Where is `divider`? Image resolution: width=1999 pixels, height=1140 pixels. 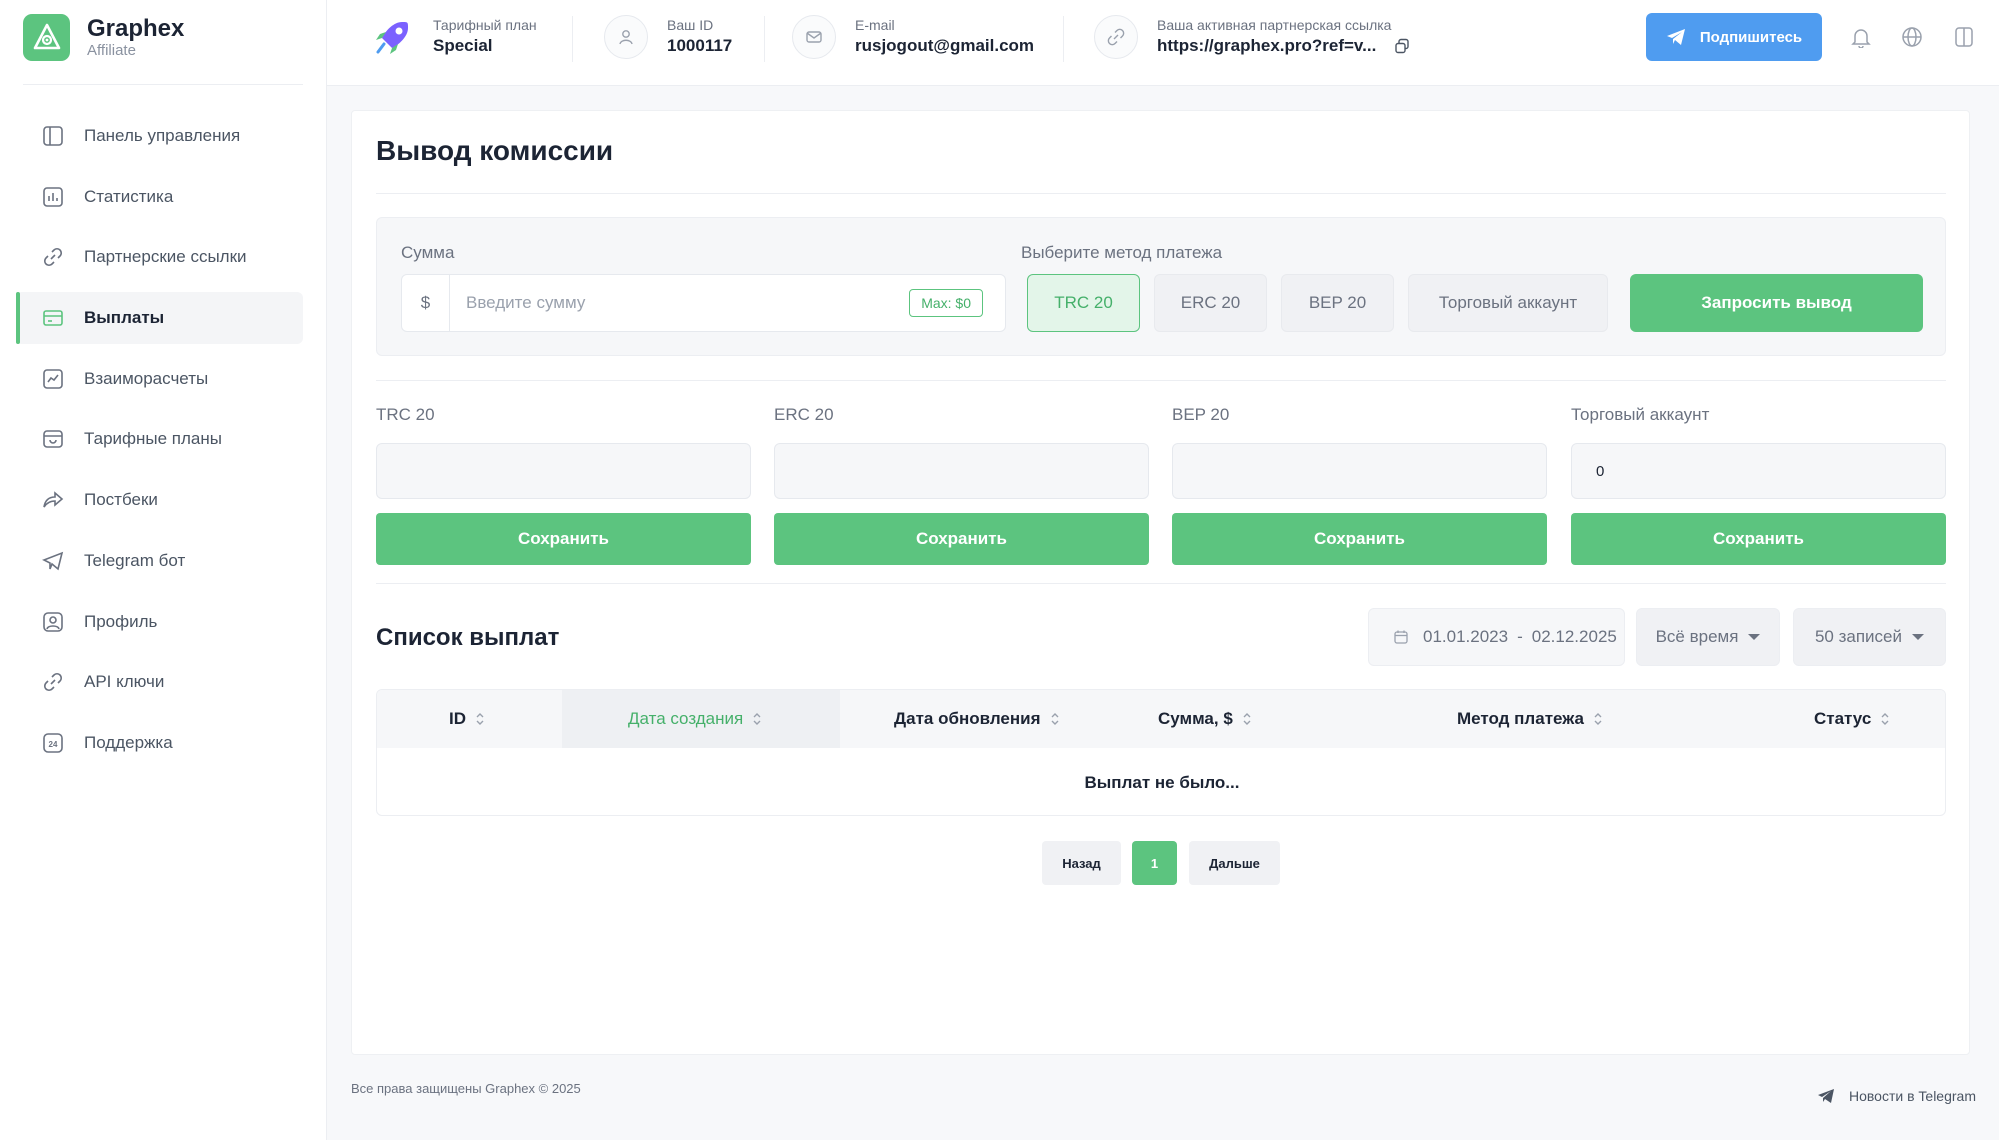 divider is located at coordinates (1161, 380).